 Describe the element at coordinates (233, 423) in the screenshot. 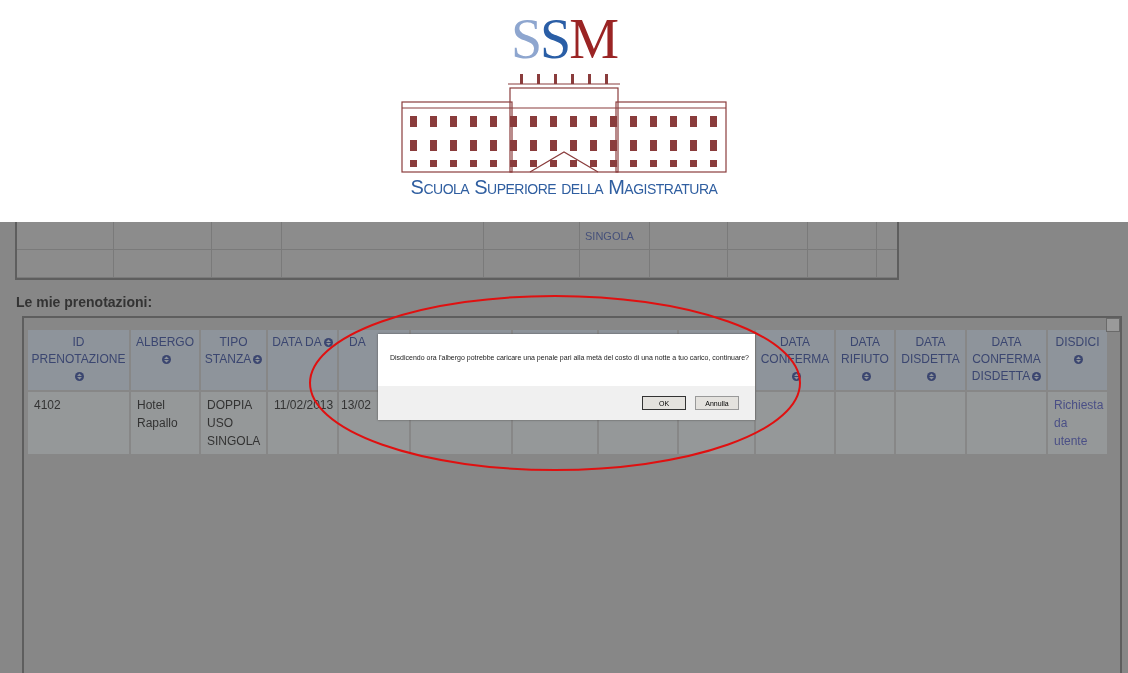

I see `table-cell: DOPPIA USO SINGOLA` at that location.